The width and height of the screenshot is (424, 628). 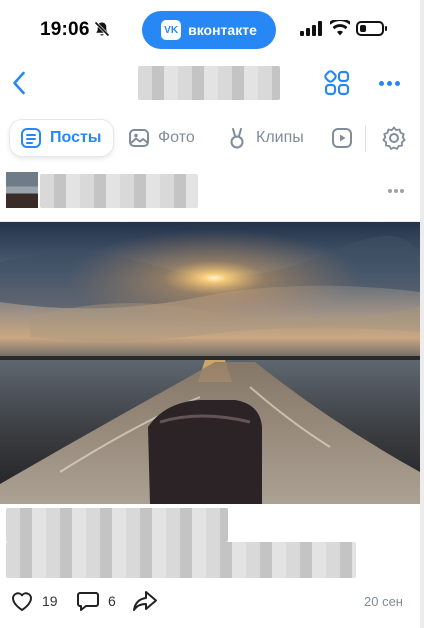 What do you see at coordinates (394, 138) in the screenshot?
I see `gear-icon` at bounding box center [394, 138].